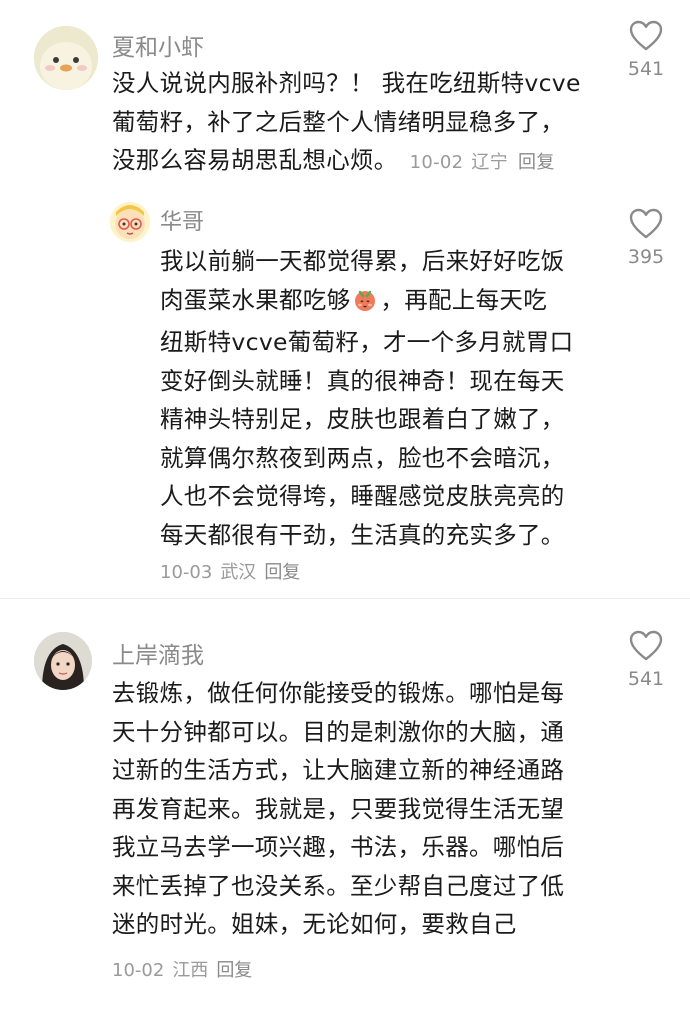 This screenshot has height=1019, width=690. What do you see at coordinates (362, 261) in the screenshot?
I see `comment-line: 我以前躺一天都觉得累，后来好好吃饭` at bounding box center [362, 261].